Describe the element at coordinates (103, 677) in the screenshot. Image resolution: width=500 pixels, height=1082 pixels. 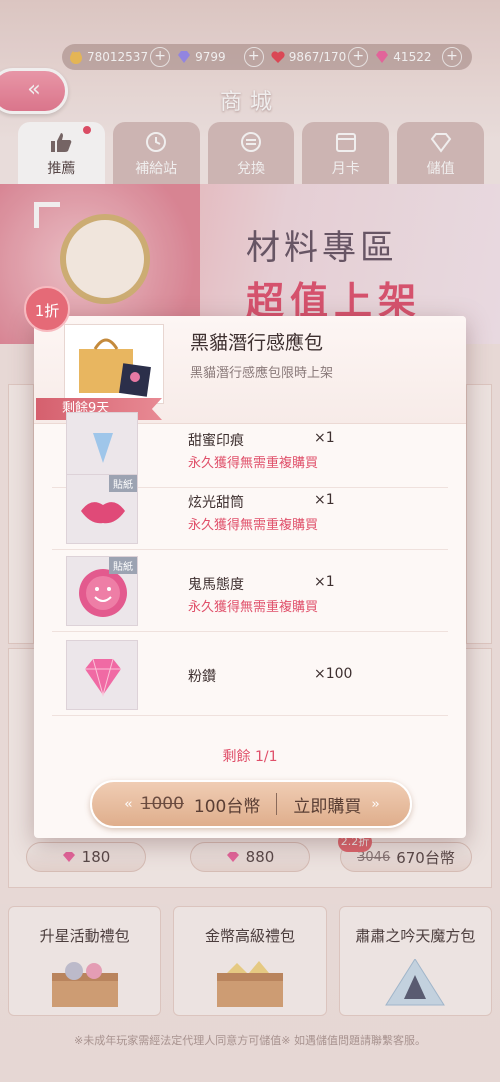
I see `pink-diamond-icon` at that location.